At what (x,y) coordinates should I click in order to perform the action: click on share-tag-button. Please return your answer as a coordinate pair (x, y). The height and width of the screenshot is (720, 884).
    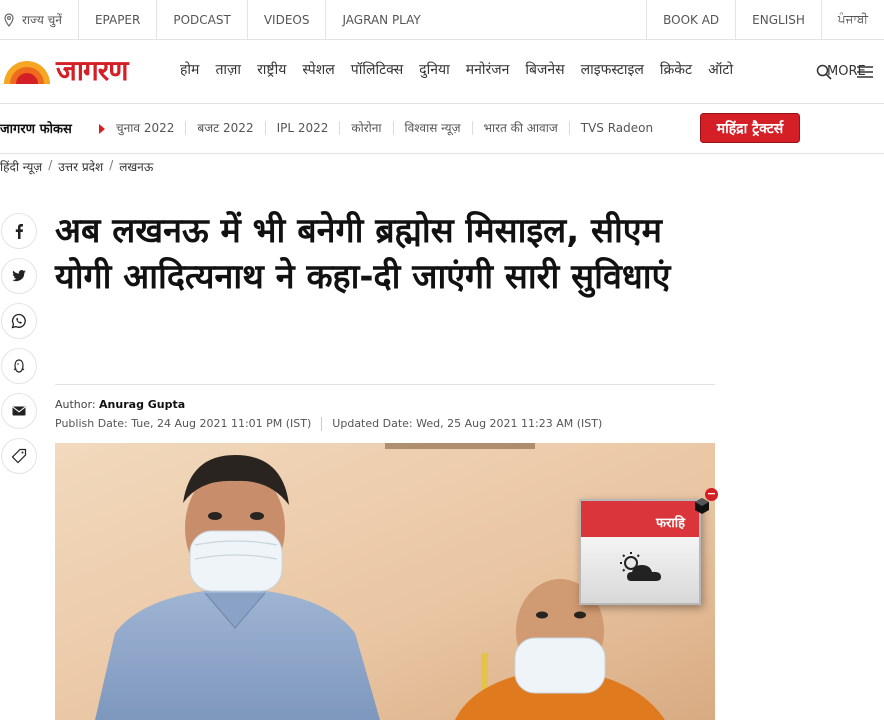
    Looking at the image, I should click on (19, 456).